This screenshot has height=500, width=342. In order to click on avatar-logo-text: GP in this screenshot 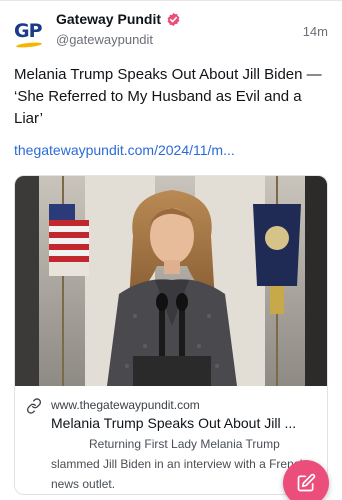, I will do `click(28, 31)`.